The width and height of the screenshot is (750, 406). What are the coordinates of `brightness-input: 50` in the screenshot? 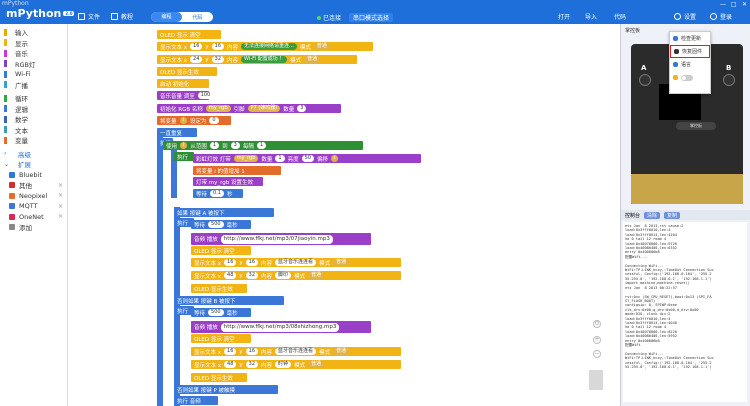 It's located at (307, 158).